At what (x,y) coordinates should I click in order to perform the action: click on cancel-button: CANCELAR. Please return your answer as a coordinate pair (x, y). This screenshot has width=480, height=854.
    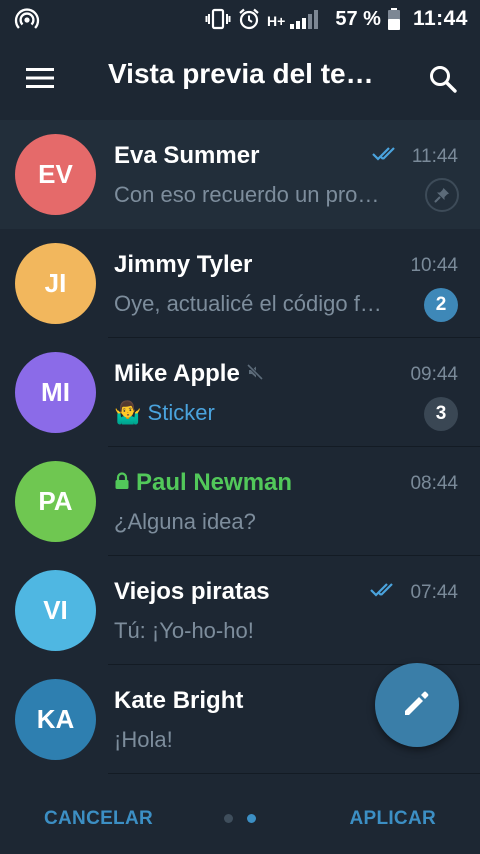
    Looking at the image, I should click on (98, 819).